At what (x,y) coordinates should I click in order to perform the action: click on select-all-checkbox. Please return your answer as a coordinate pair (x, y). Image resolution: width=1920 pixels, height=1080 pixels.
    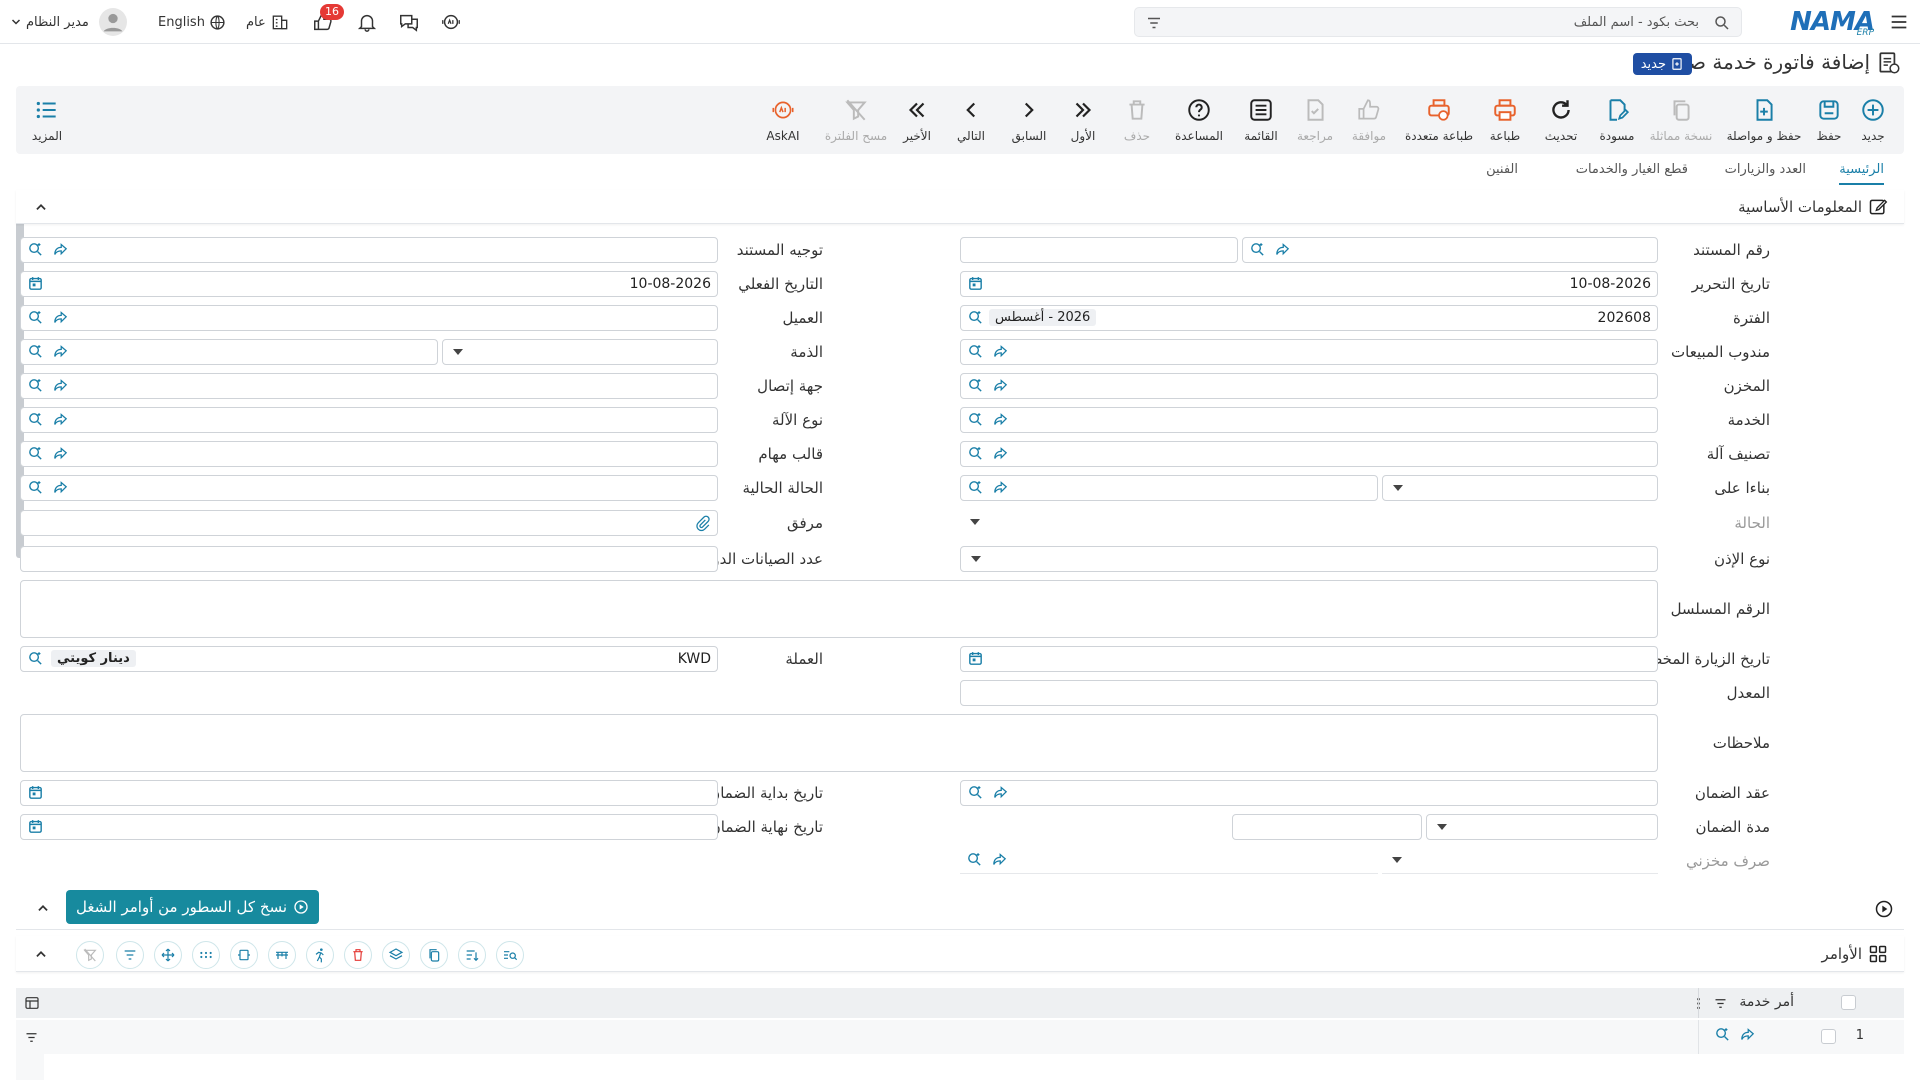
    Looking at the image, I should click on (1848, 1002).